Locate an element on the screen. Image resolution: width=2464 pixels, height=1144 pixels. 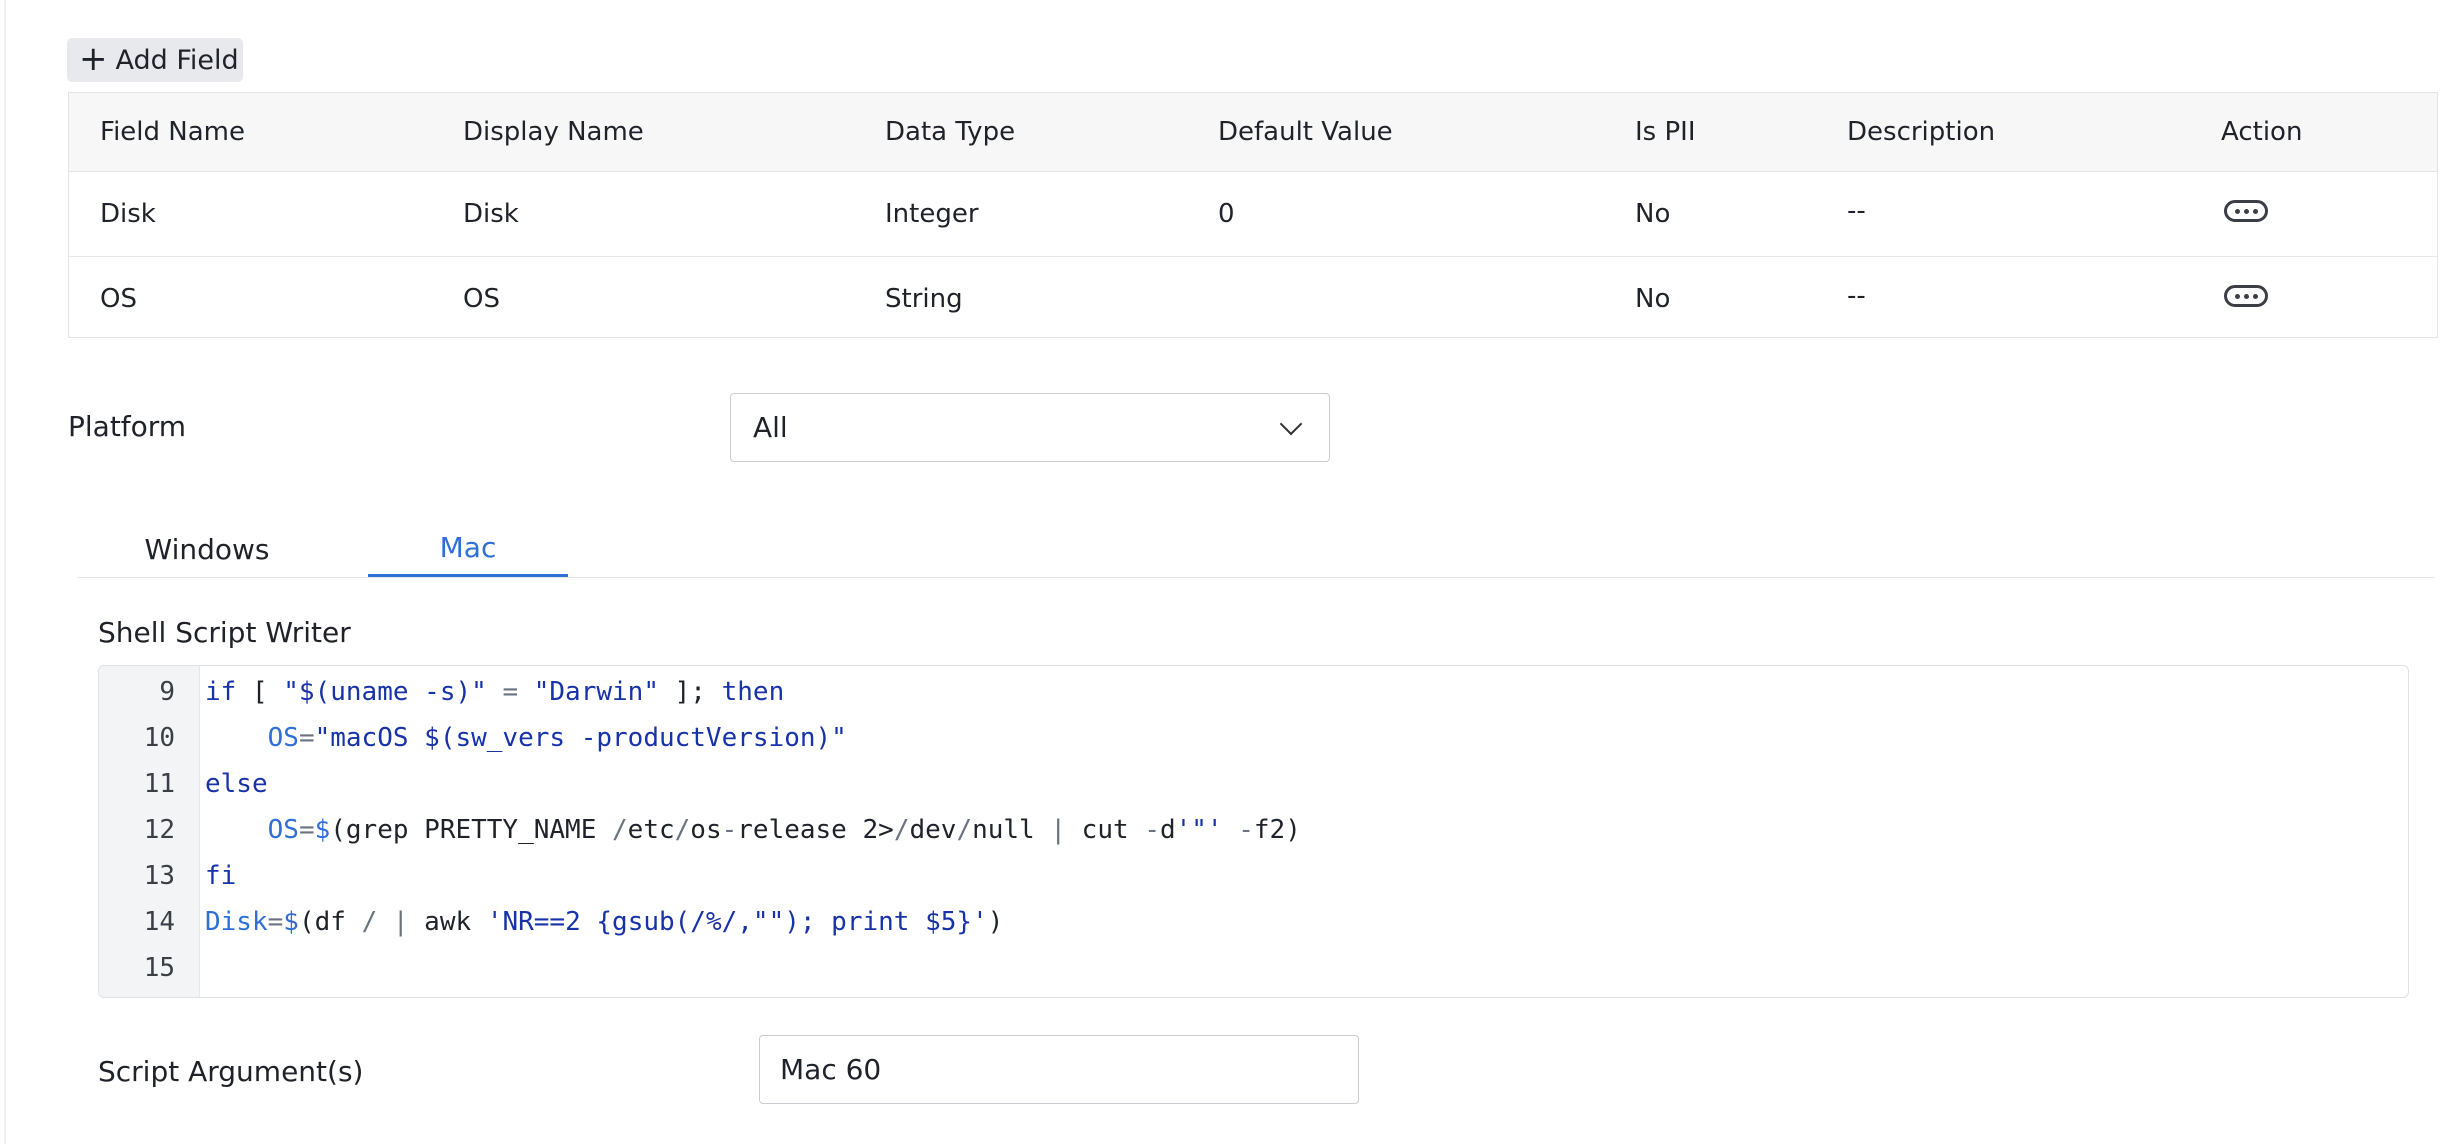
tab-windows: Windows is located at coordinates (207, 549).